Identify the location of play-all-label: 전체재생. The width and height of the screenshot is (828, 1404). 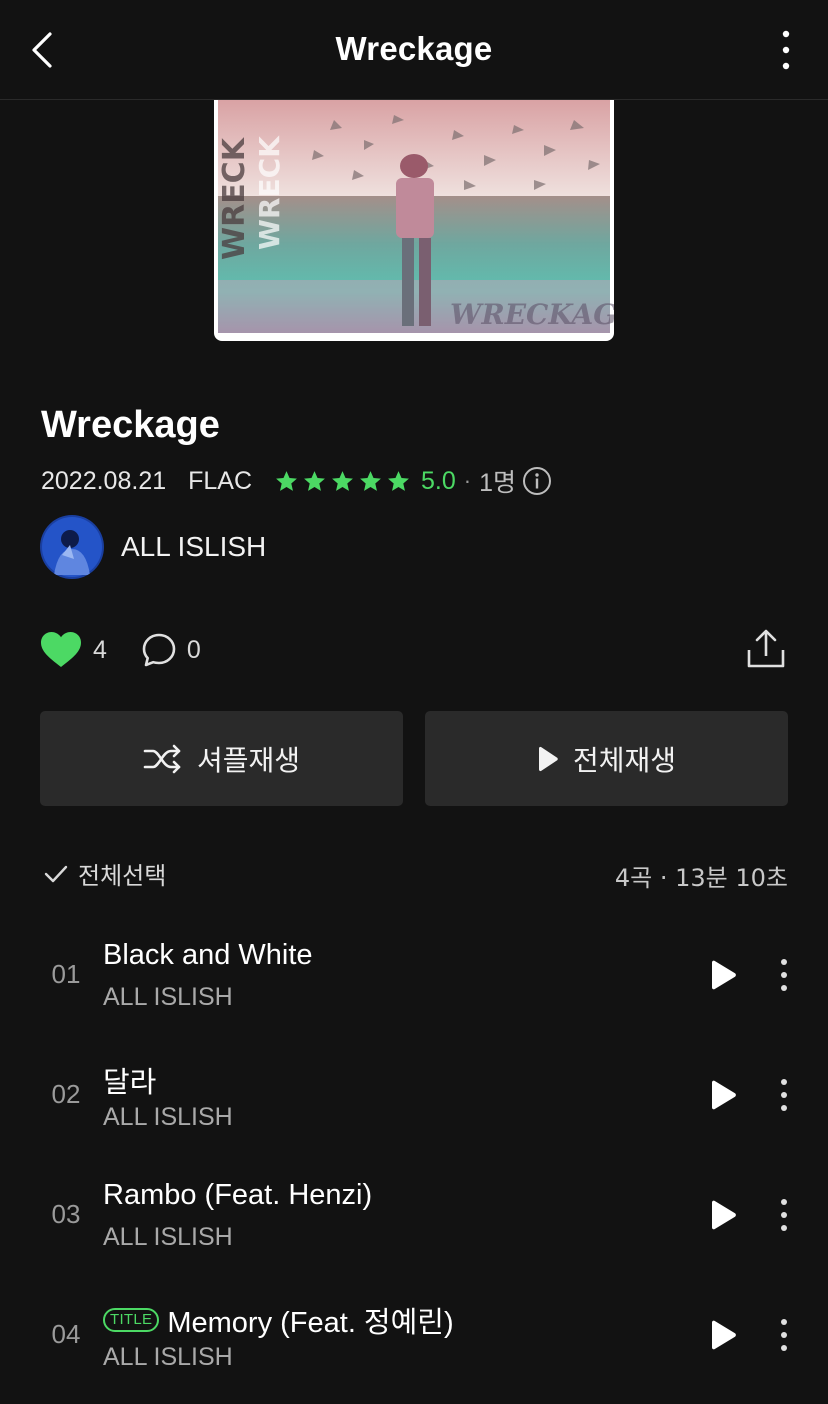
(624, 760).